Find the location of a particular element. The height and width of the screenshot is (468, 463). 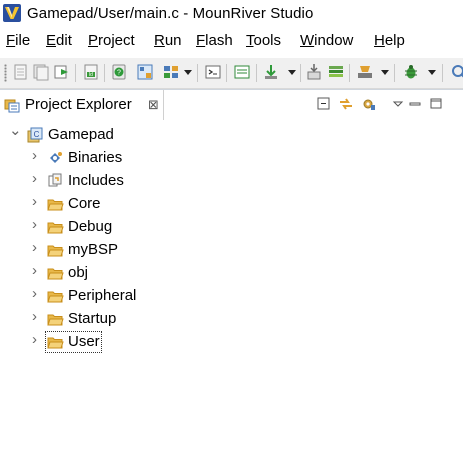

tree-item-includes: › Includes is located at coordinates (231, 181).